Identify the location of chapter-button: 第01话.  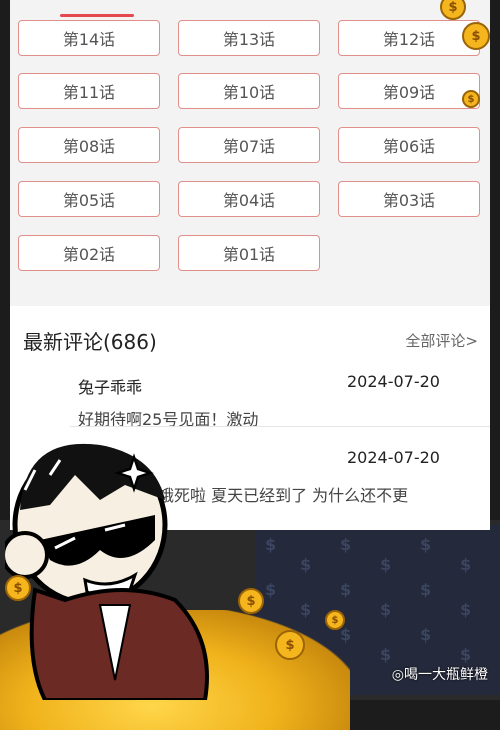
(249, 253).